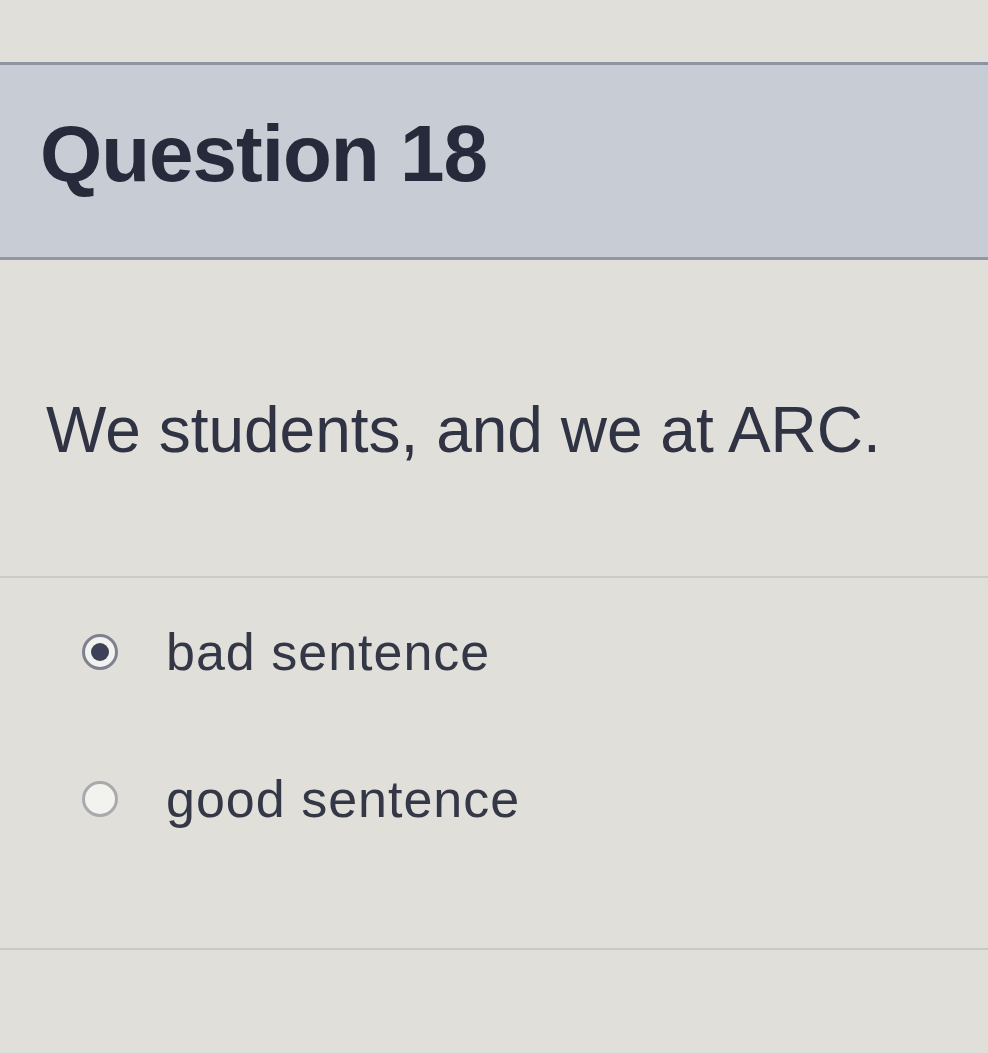 The width and height of the screenshot is (988, 1053). What do you see at coordinates (328, 651) in the screenshot?
I see `answer-label: bad sentence` at bounding box center [328, 651].